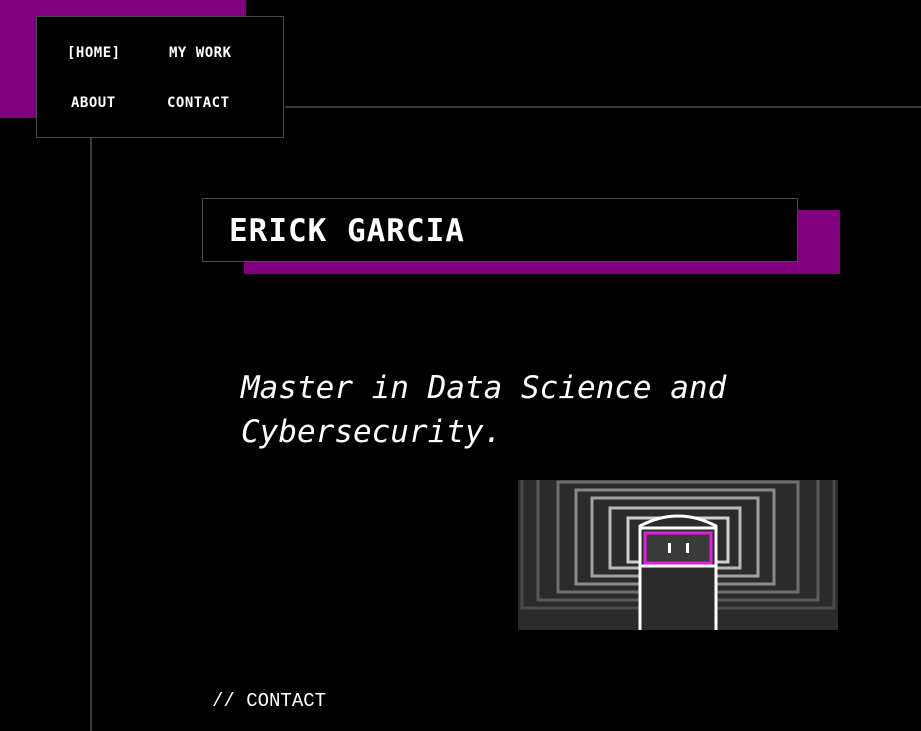 This screenshot has height=731, width=921. What do you see at coordinates (669, 548) in the screenshot?
I see `robot-eye-left` at bounding box center [669, 548].